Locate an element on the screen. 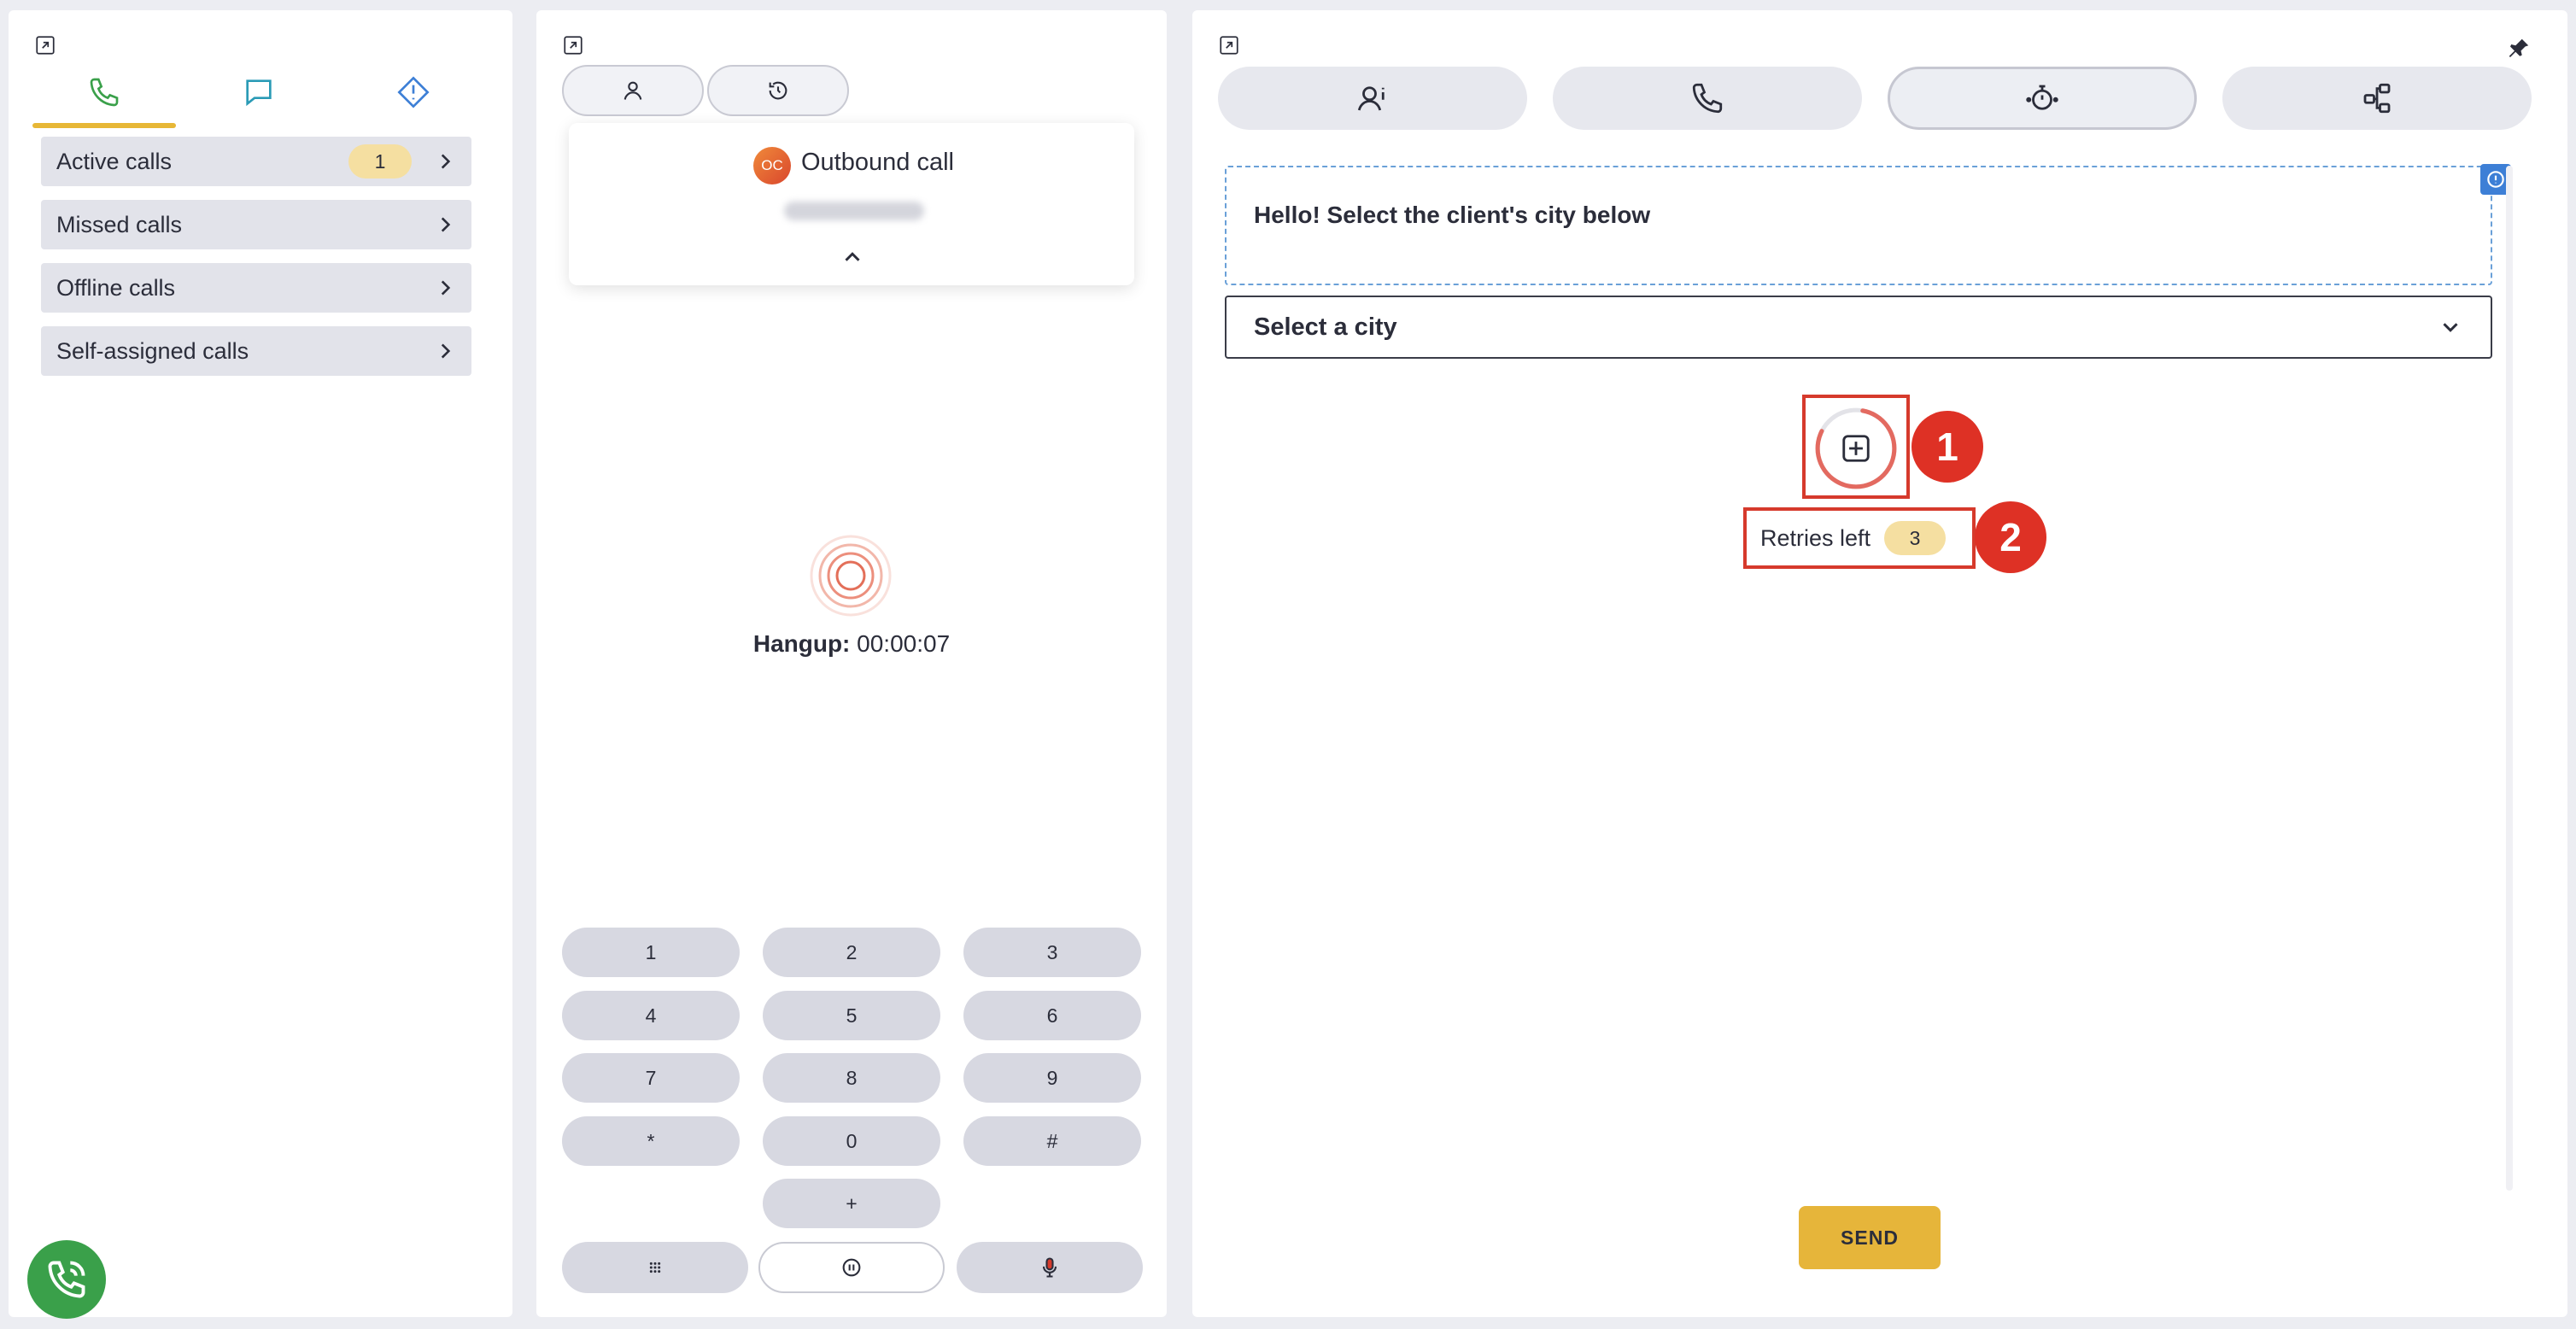 The height and width of the screenshot is (1329, 2576). tab-call is located at coordinates (1707, 98).